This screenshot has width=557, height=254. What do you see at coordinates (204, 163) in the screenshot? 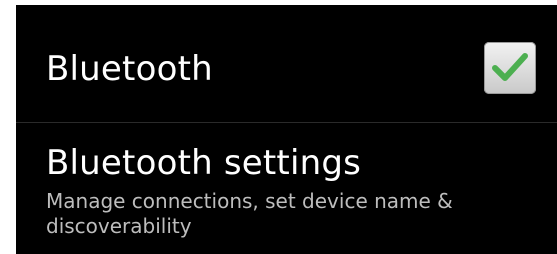
I see `bluetooth-settings-label: Bluetooth settings` at bounding box center [204, 163].